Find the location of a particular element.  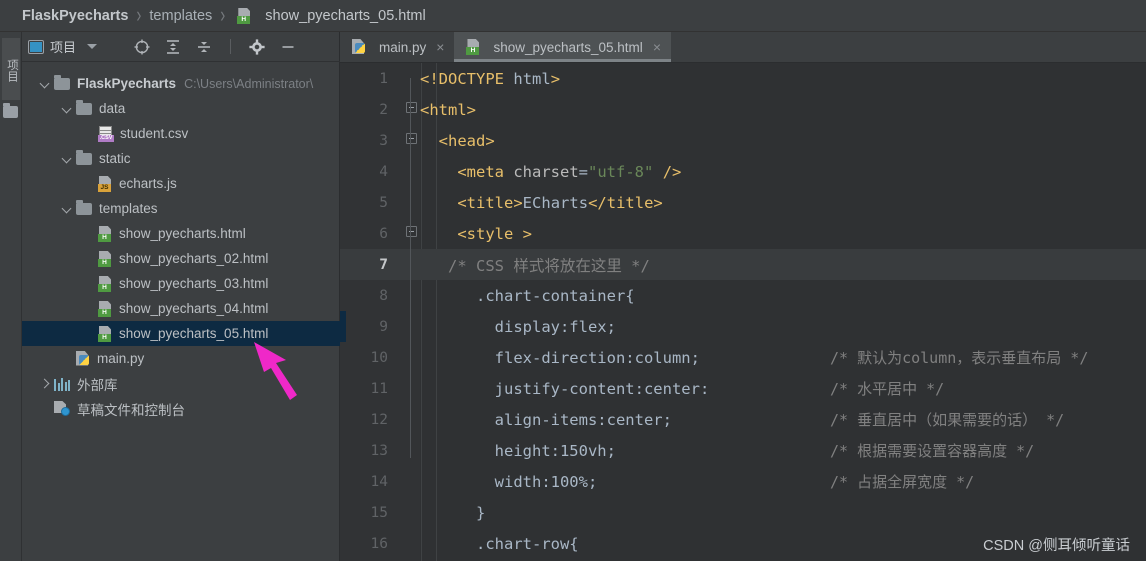

line-number: 9 is located at coordinates (383, 326).